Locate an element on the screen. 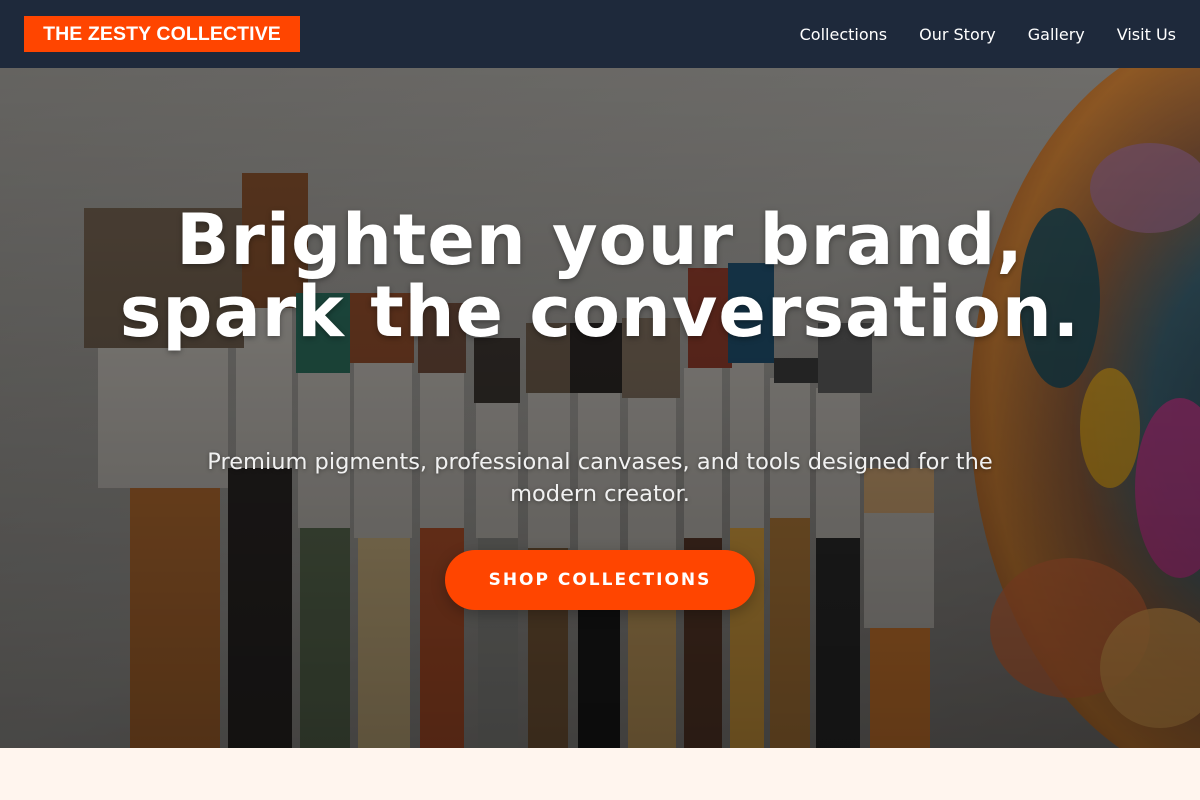  shop-collections-button: SHOP COLLECTIONS is located at coordinates (600, 580).